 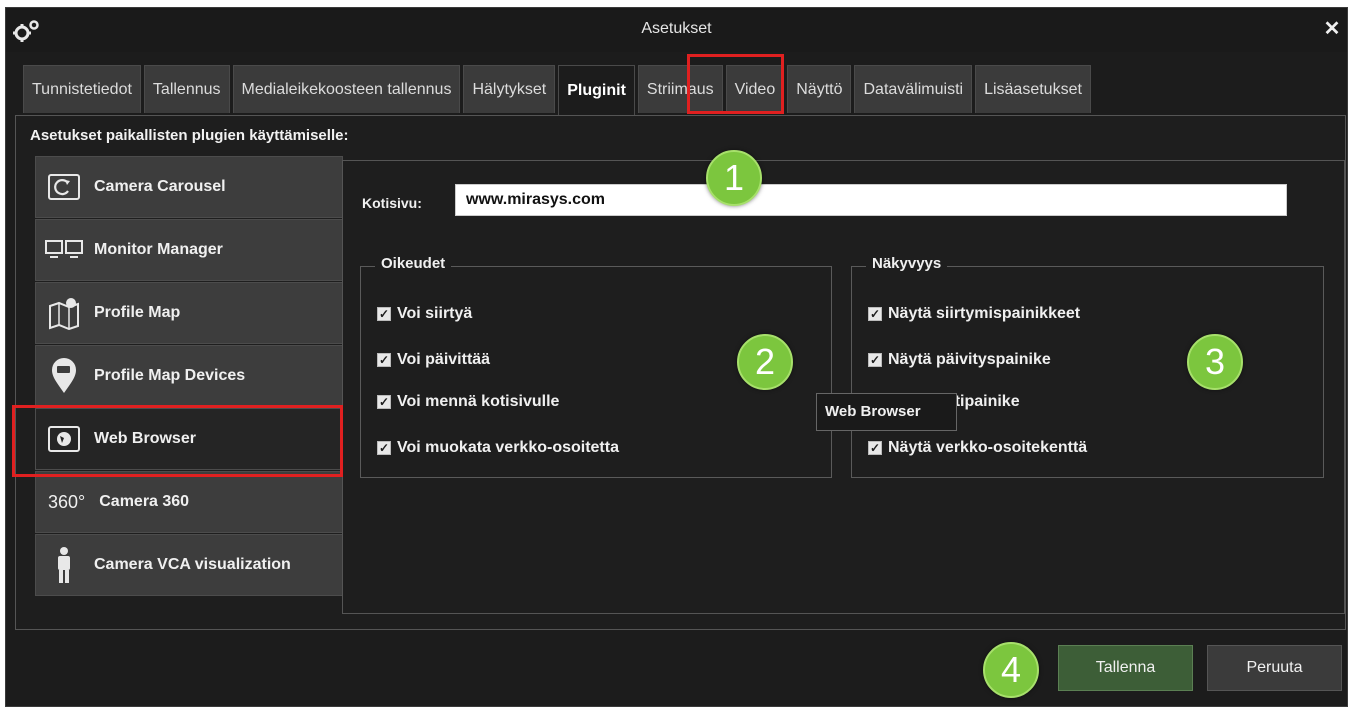 I want to click on plugin-label: Camera 360, so click(x=144, y=501).